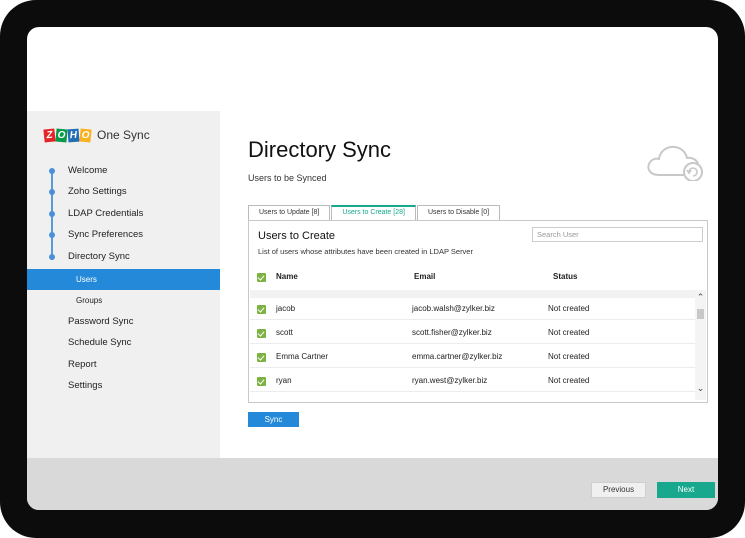 The image size is (745, 538). I want to click on scroll-down-icon: ⌄, so click(700, 388).